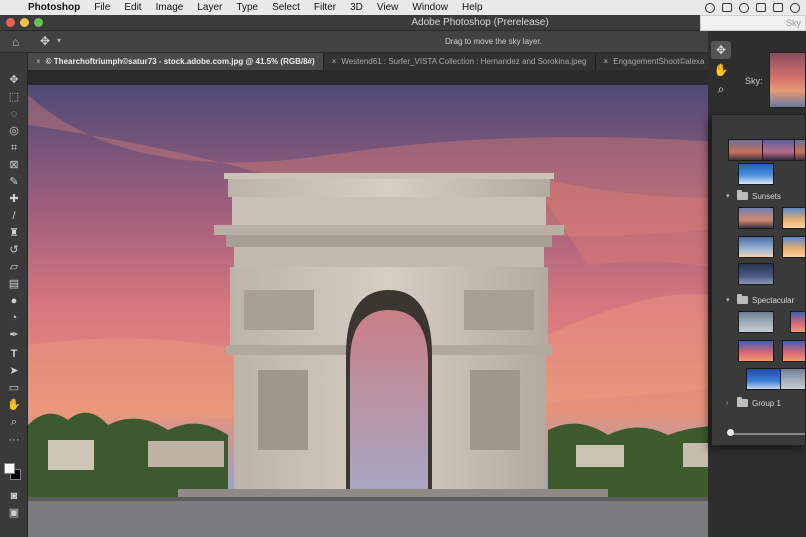  Describe the element at coordinates (14, 131) in the screenshot. I see `quick-select-tool-icon: ◎` at that location.